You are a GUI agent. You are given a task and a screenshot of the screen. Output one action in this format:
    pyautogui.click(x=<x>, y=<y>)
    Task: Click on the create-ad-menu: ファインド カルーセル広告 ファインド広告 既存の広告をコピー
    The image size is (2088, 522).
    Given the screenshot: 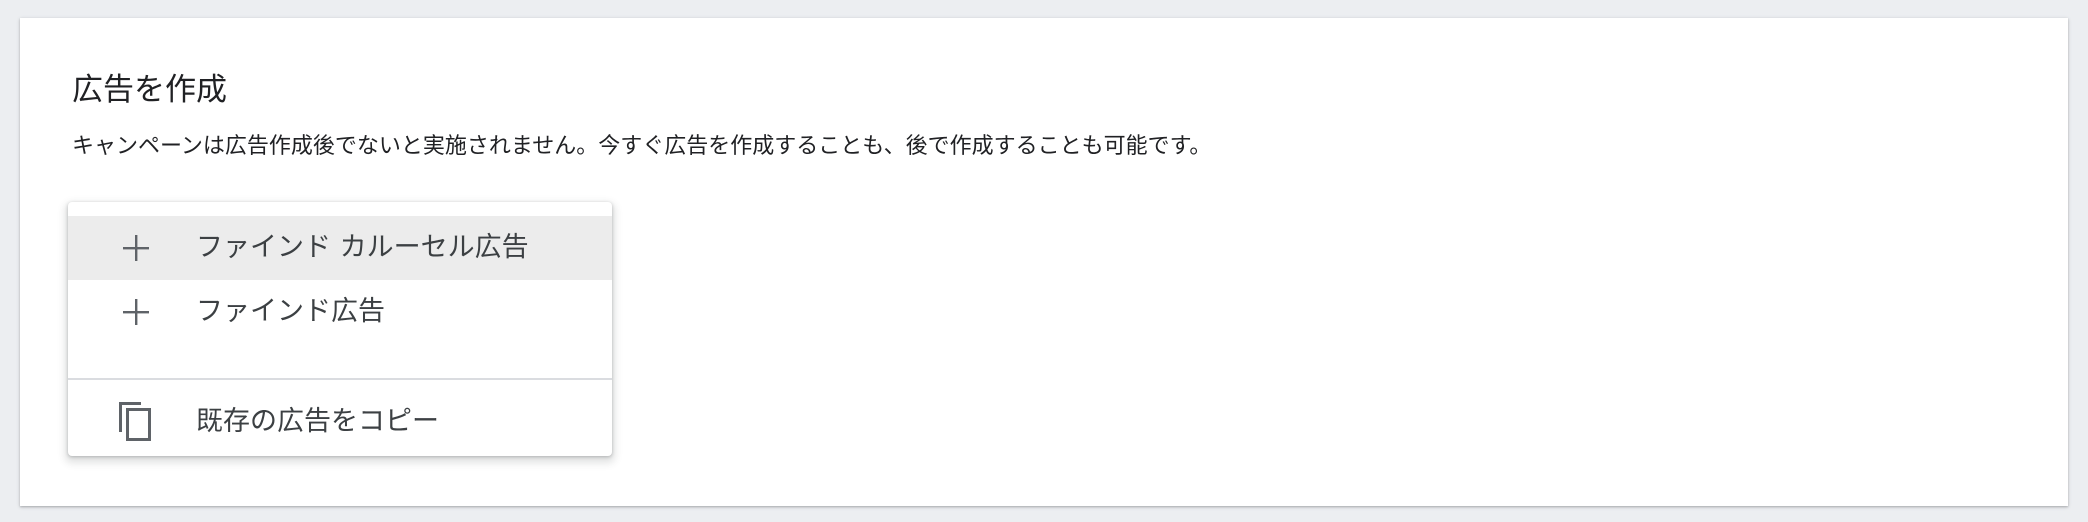 What is the action you would take?
    pyautogui.click(x=340, y=329)
    